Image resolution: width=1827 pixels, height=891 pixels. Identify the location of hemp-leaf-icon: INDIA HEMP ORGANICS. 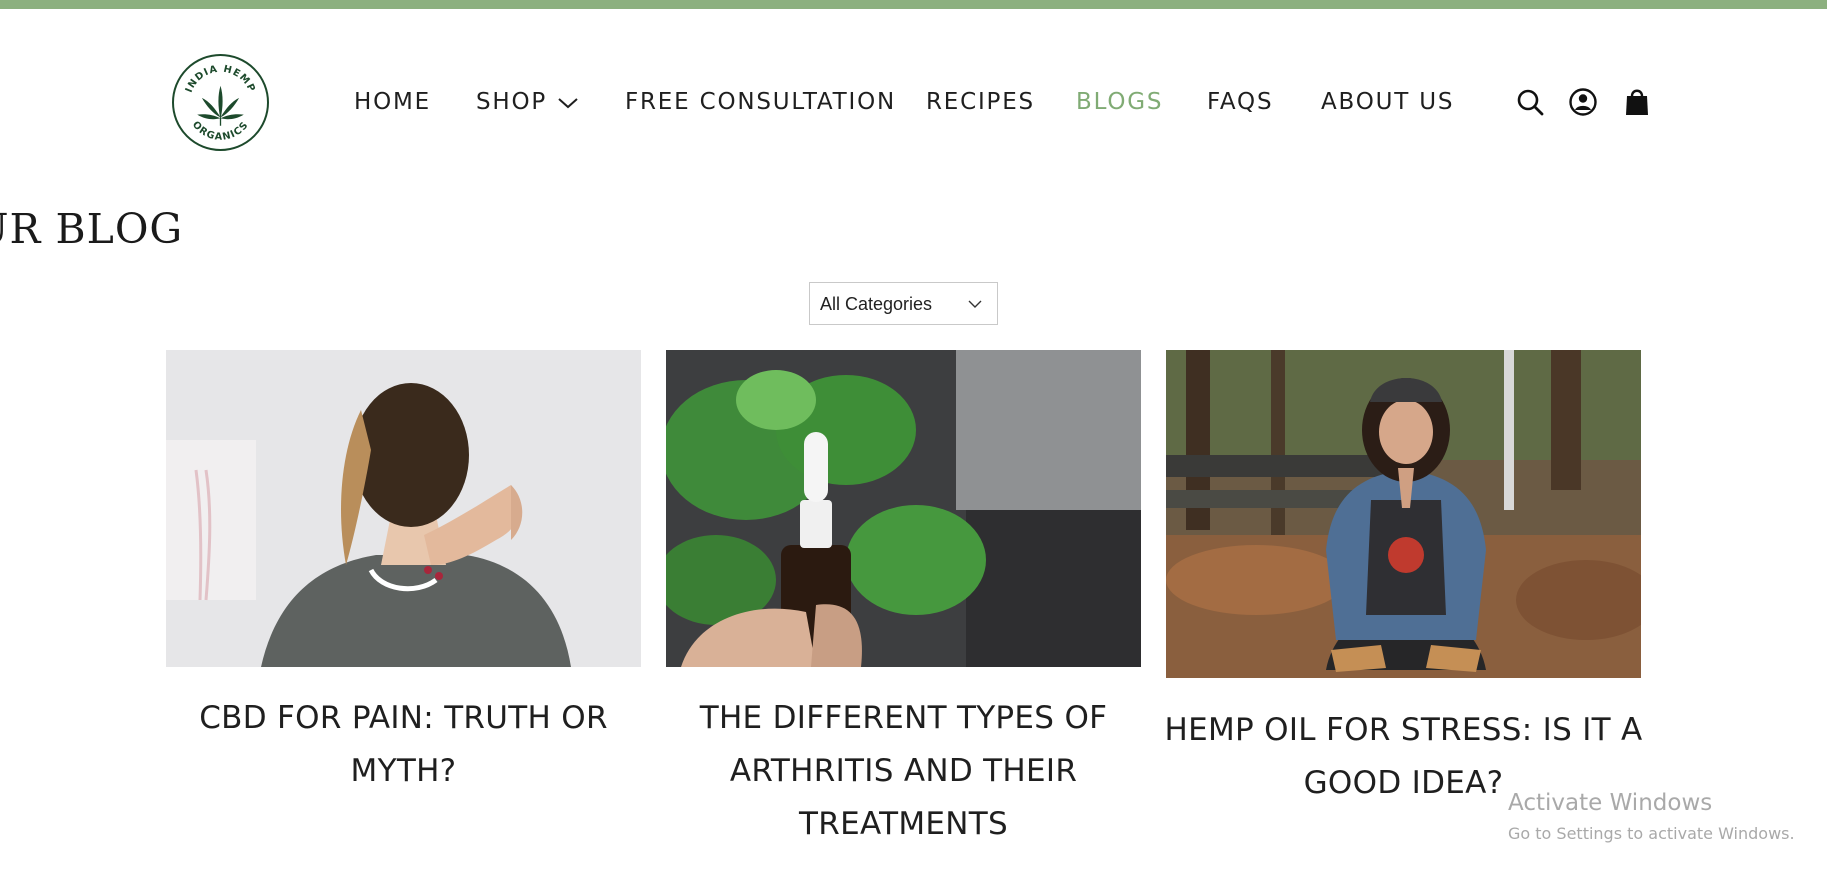
(220, 103).